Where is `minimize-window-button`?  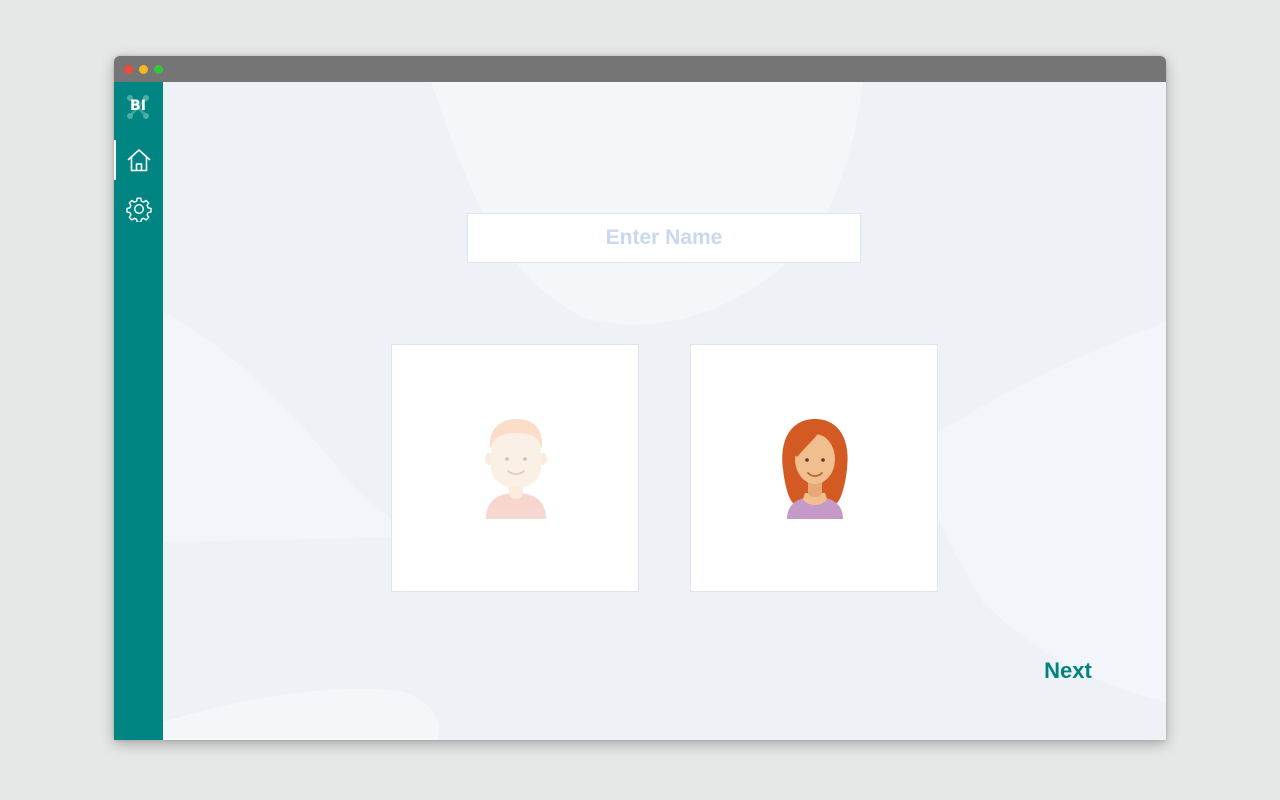
minimize-window-button is located at coordinates (143, 69).